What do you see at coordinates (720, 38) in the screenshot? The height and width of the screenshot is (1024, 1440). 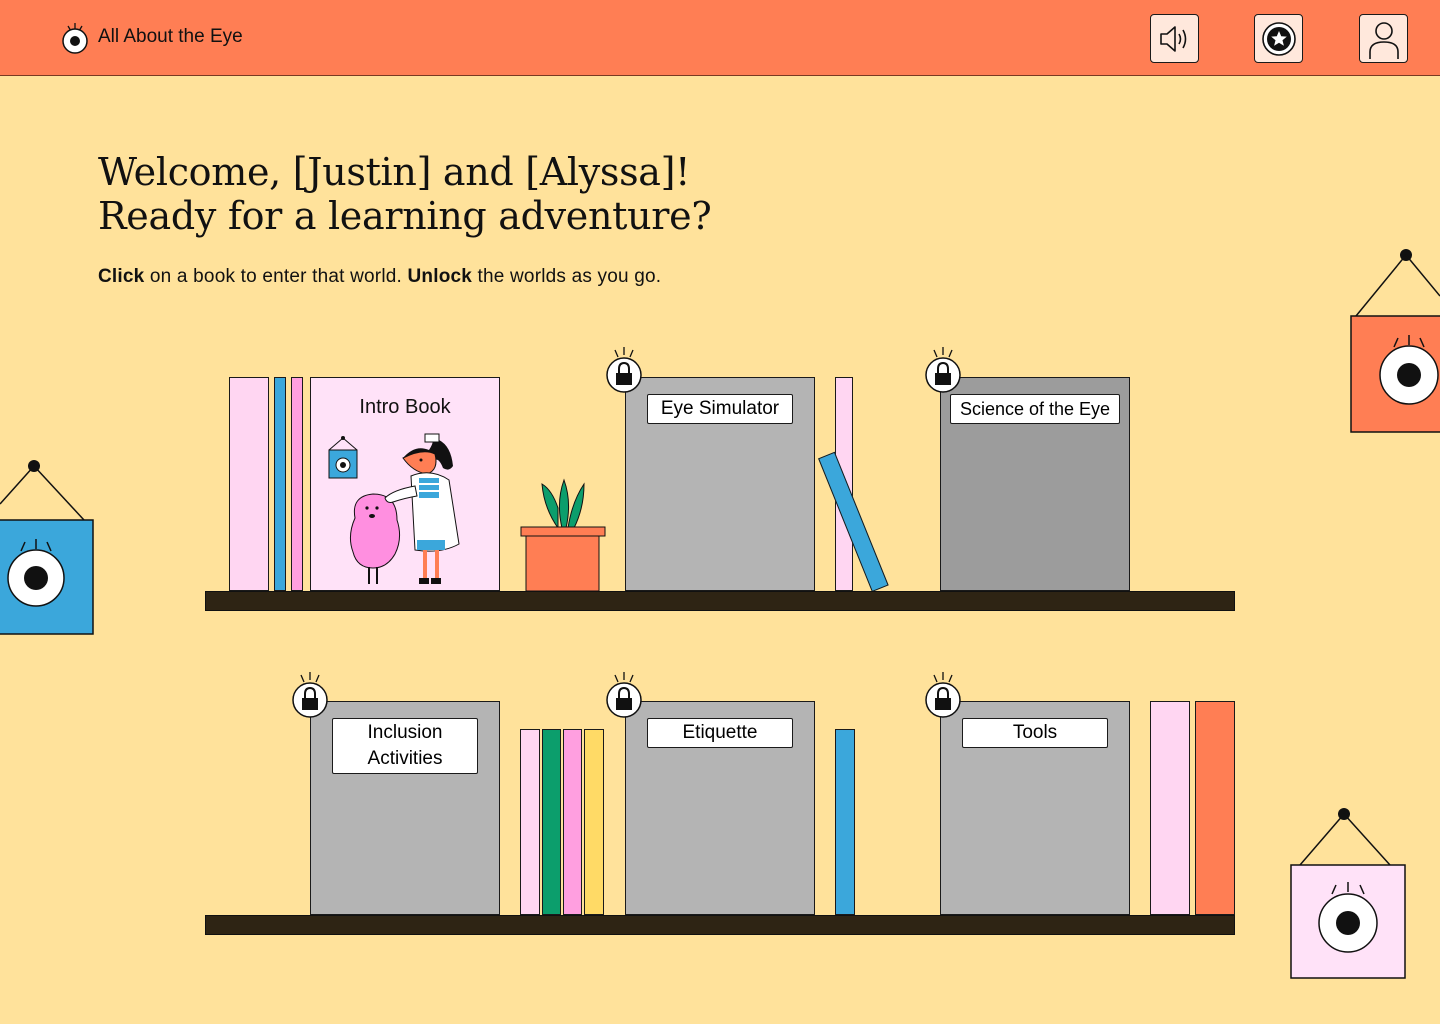 I see `top-bar: All About the Eye` at bounding box center [720, 38].